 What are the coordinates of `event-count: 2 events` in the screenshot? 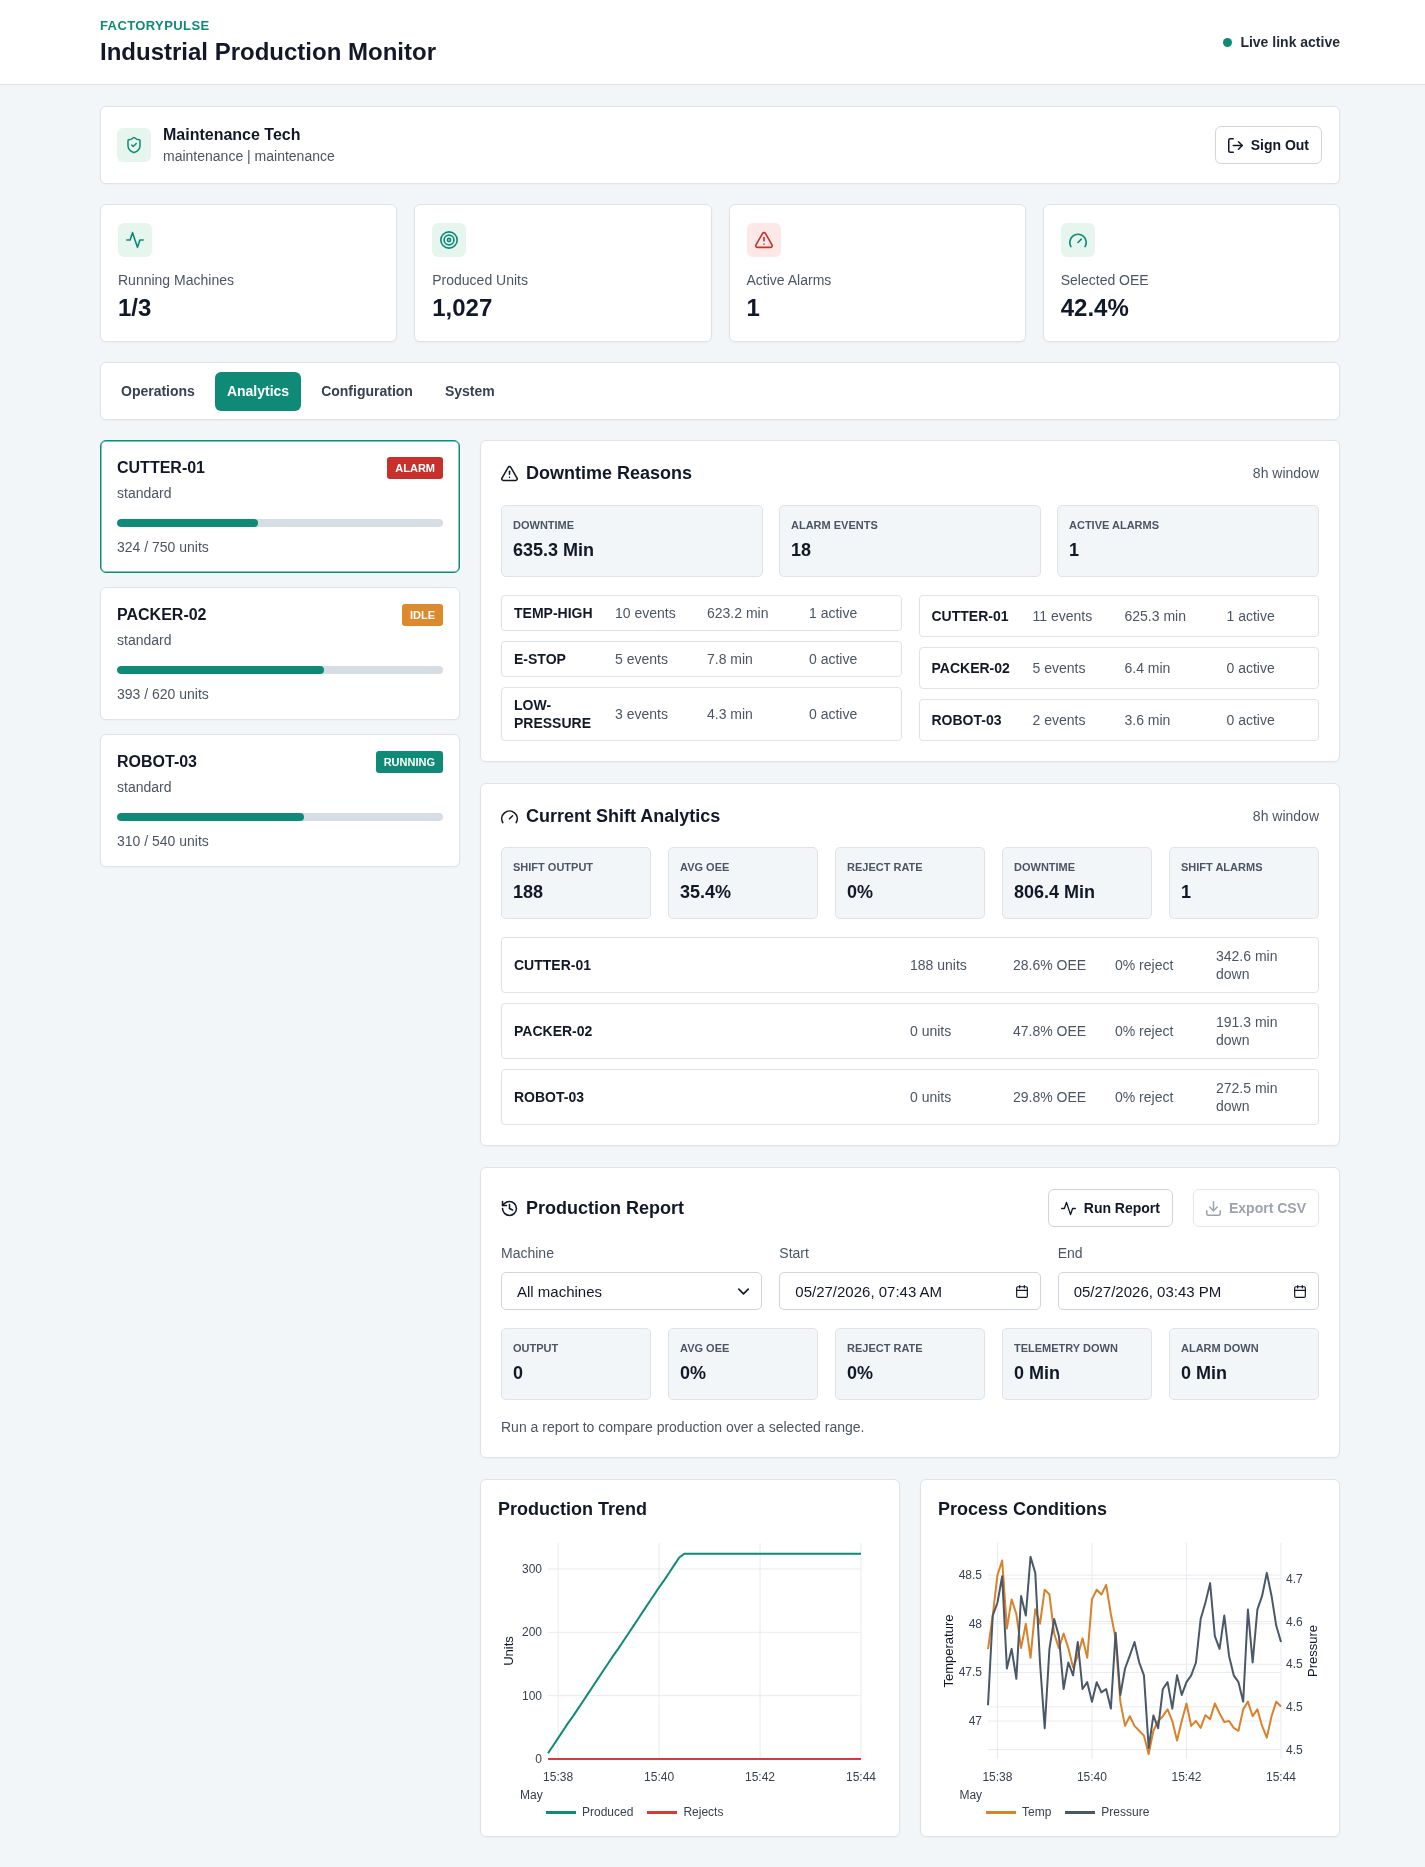 It's located at (1059, 720).